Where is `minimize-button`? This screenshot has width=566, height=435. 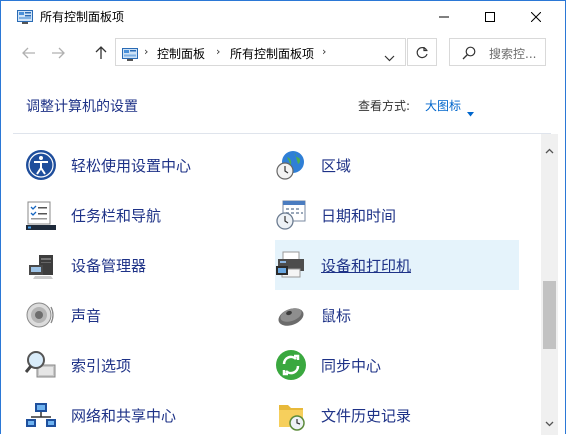
minimize-button is located at coordinates (444, 16).